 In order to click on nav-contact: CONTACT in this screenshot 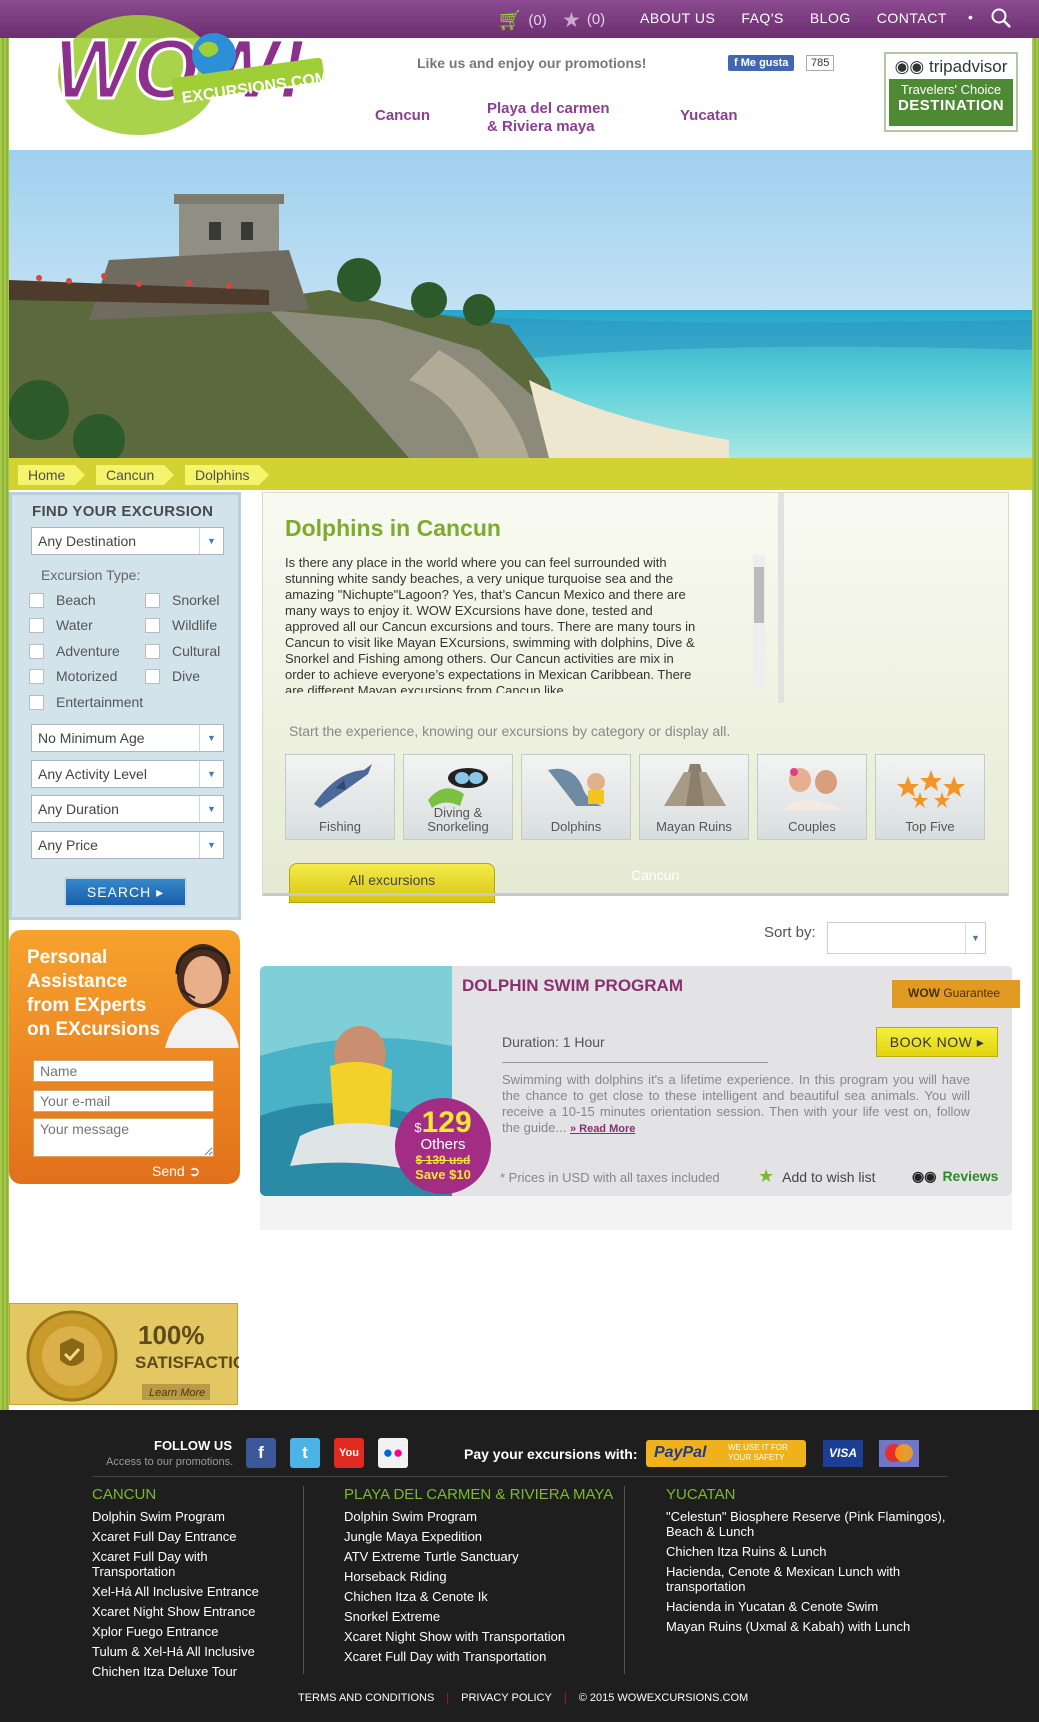, I will do `click(912, 18)`.